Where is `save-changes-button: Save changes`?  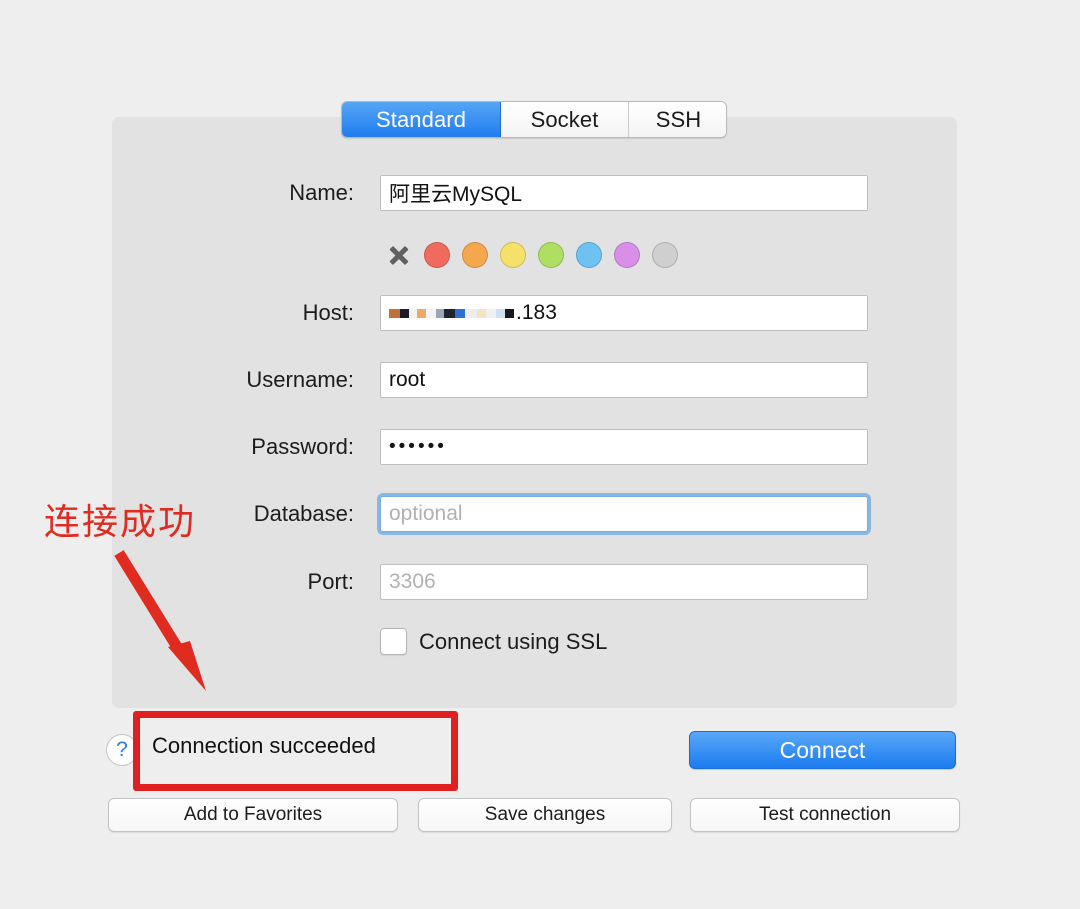 save-changes-button: Save changes is located at coordinates (545, 815).